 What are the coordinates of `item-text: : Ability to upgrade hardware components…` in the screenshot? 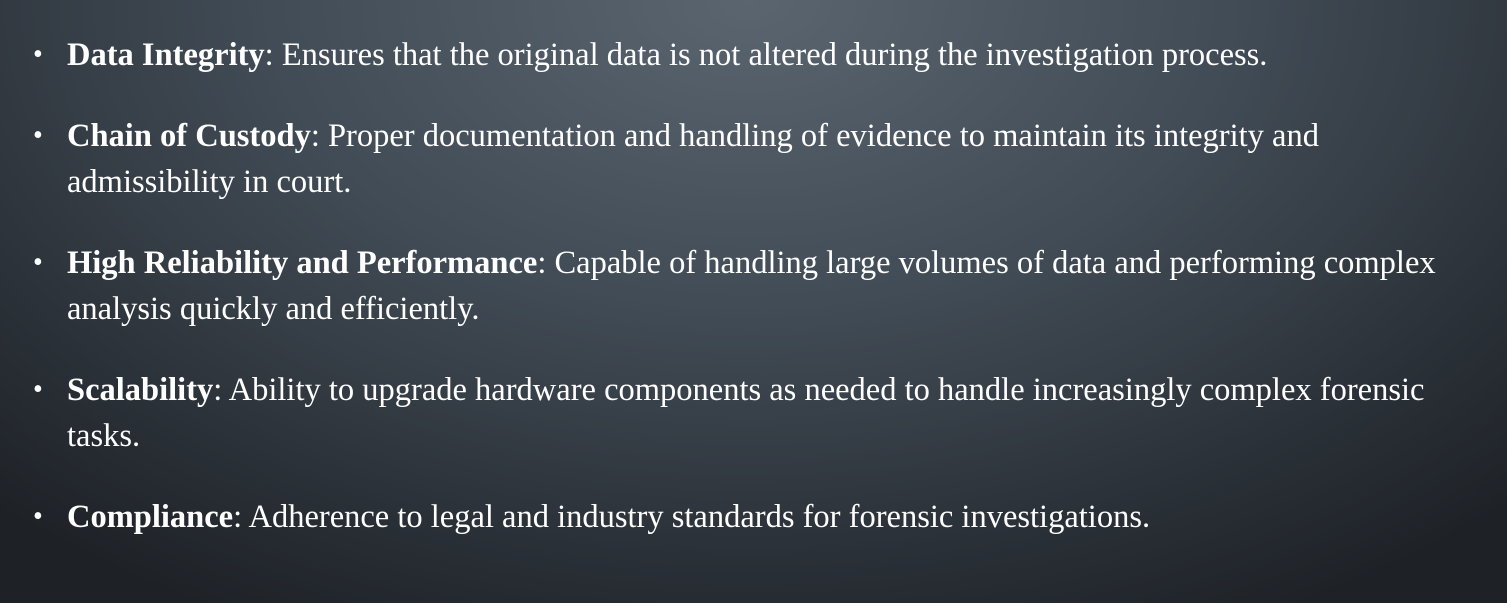 It's located at (746, 413).